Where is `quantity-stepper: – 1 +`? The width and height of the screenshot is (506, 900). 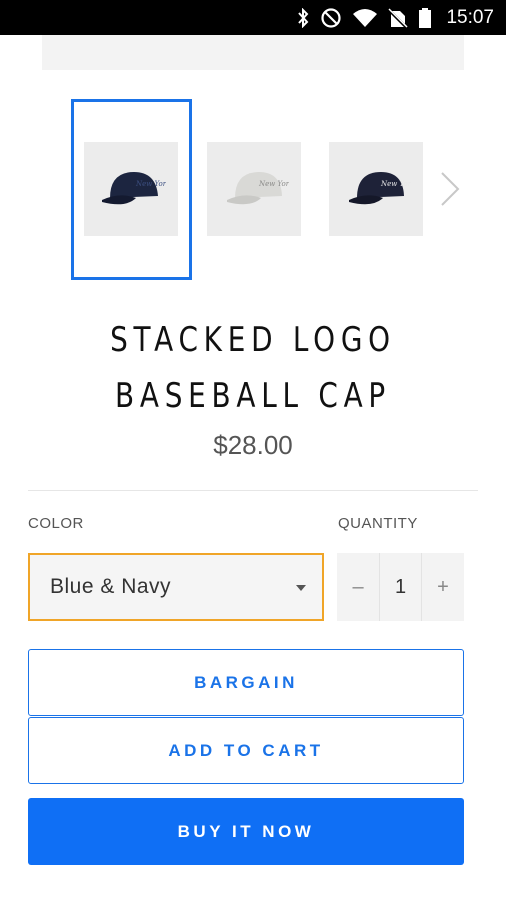
quantity-stepper: – 1 + is located at coordinates (400, 587).